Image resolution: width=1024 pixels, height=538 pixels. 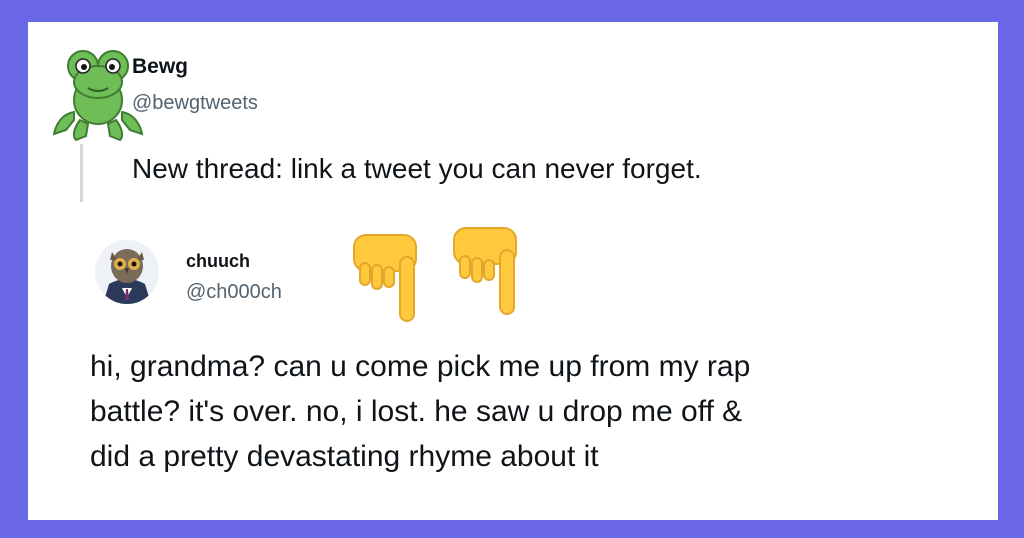 What do you see at coordinates (160, 67) in the screenshot?
I see `thread-author-name: Bewg` at bounding box center [160, 67].